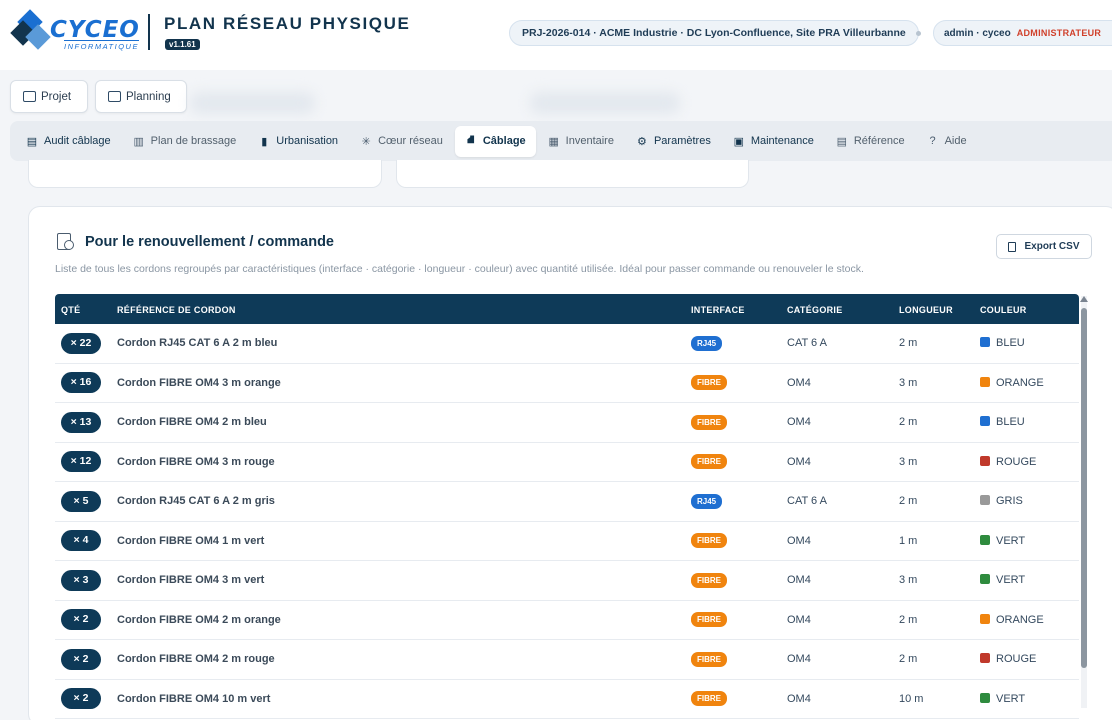 The height and width of the screenshot is (720, 1112). I want to click on scroll-up-arrow-icon, so click(1084, 299).